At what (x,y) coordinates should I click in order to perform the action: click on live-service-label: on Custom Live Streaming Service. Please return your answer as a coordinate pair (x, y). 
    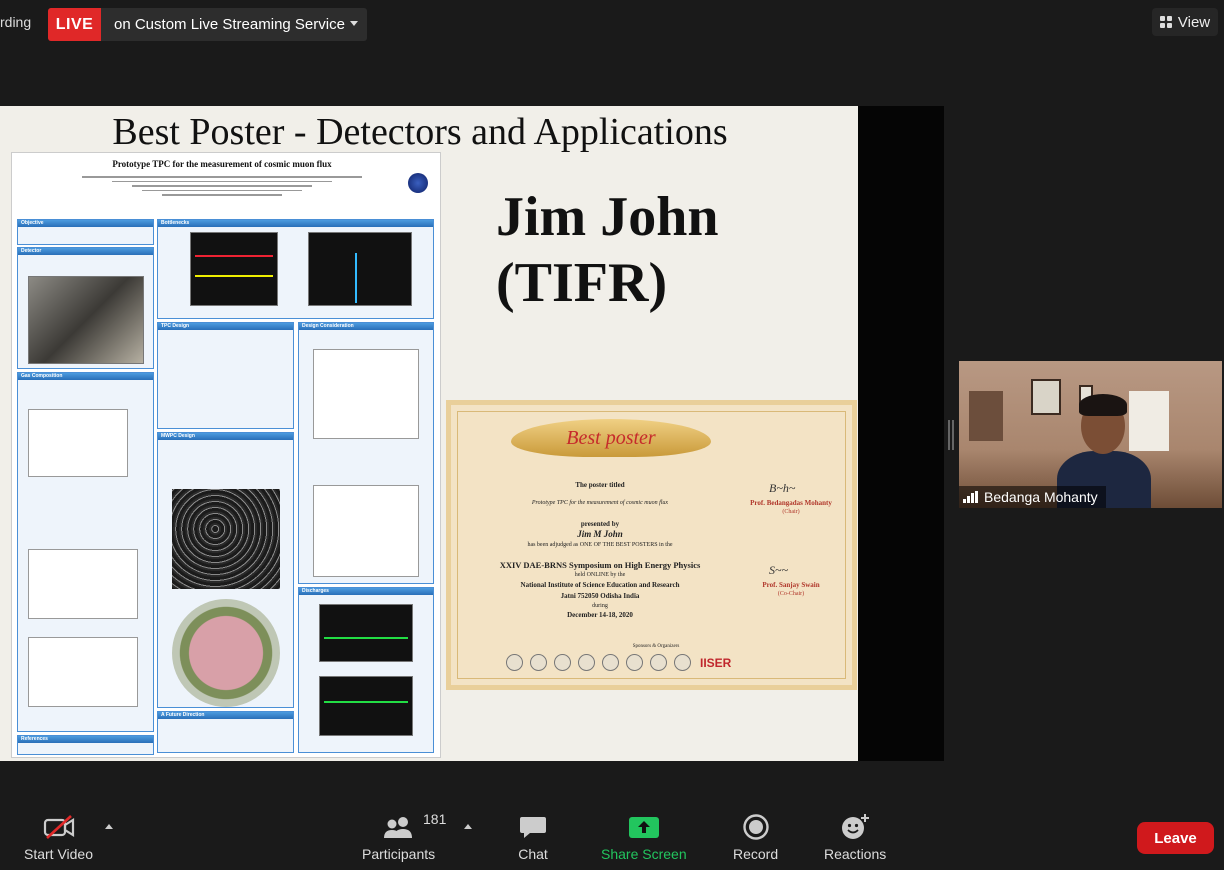
    Looking at the image, I should click on (229, 24).